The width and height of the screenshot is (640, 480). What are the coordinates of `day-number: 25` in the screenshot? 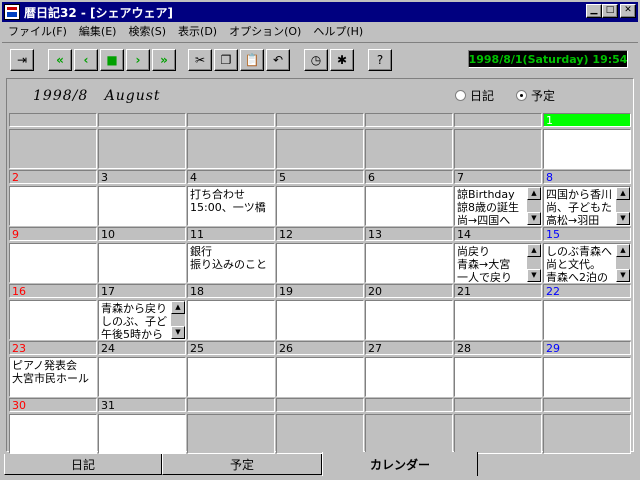 It's located at (231, 348).